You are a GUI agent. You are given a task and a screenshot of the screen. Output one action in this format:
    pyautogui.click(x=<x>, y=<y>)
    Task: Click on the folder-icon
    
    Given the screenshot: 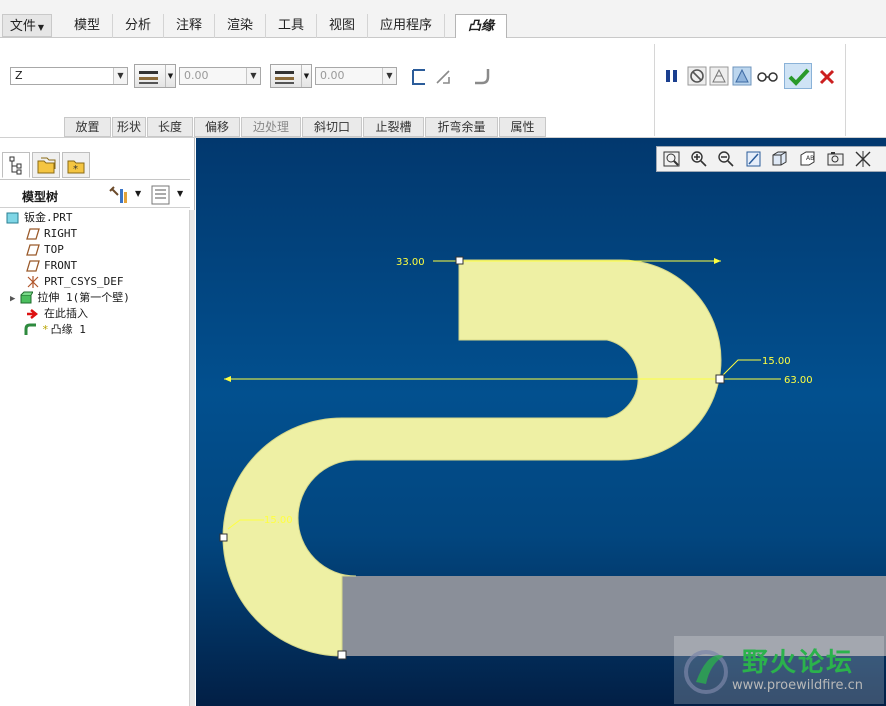 What is the action you would take?
    pyautogui.click(x=46, y=165)
    